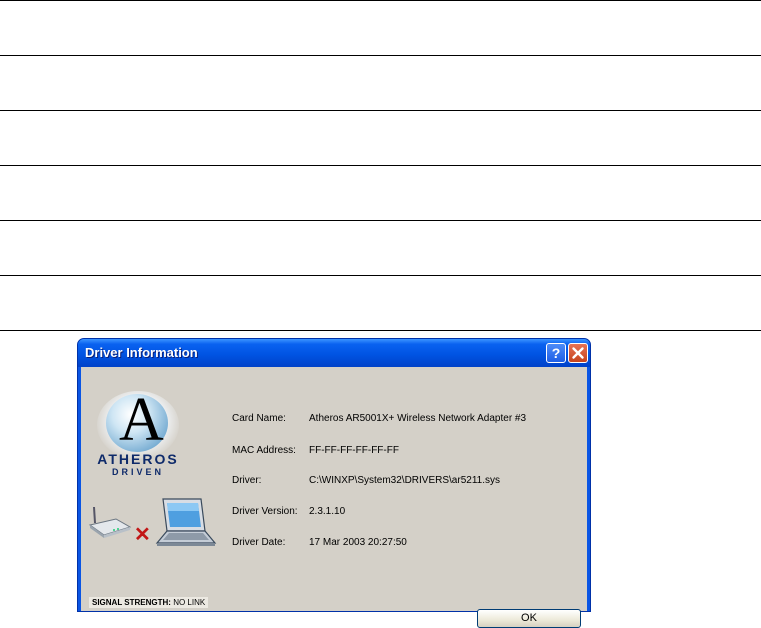 The height and width of the screenshot is (628, 761). I want to click on driver-version-value: 2.3.1.10, so click(327, 511).